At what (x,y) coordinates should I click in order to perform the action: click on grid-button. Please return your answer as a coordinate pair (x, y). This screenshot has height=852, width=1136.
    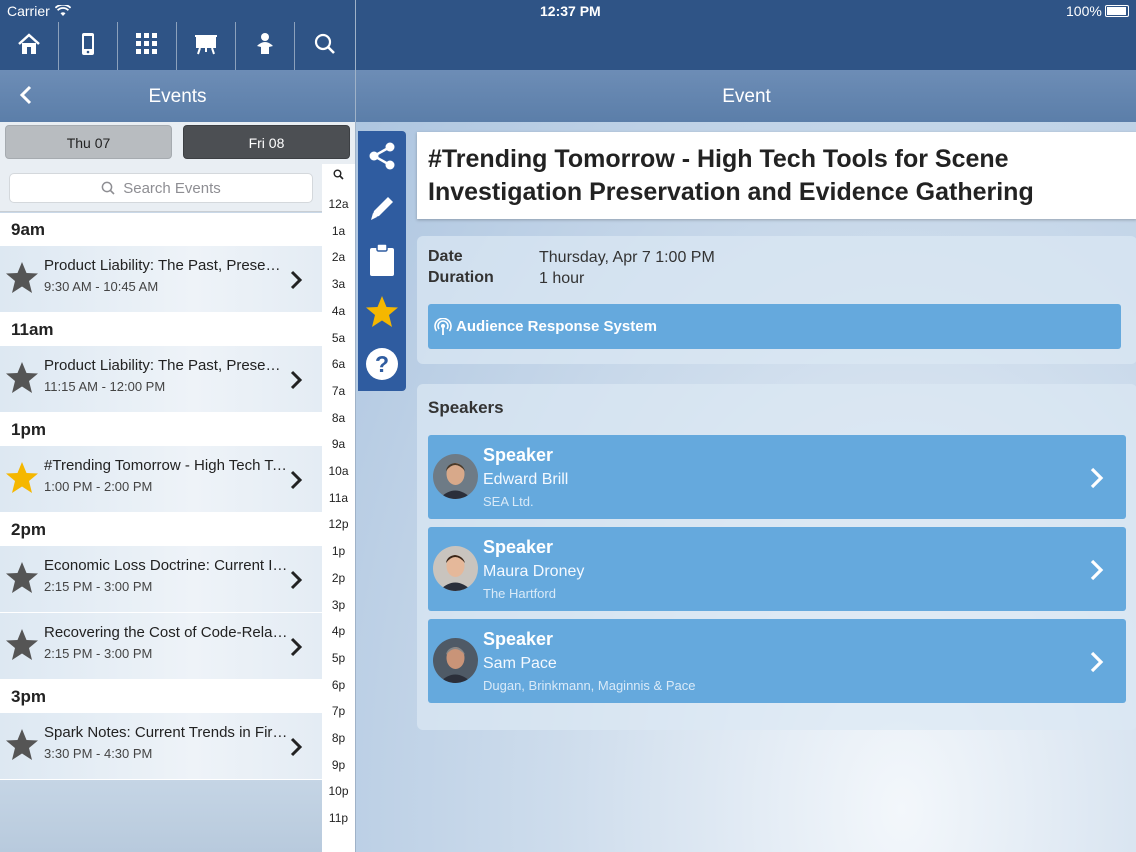
    Looking at the image, I should click on (147, 46).